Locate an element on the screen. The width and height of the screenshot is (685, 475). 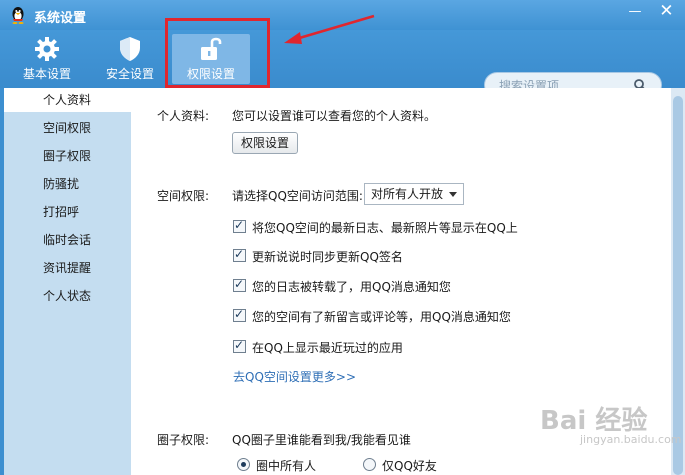
space-range-value: 对所有人开放 is located at coordinates (407, 194).